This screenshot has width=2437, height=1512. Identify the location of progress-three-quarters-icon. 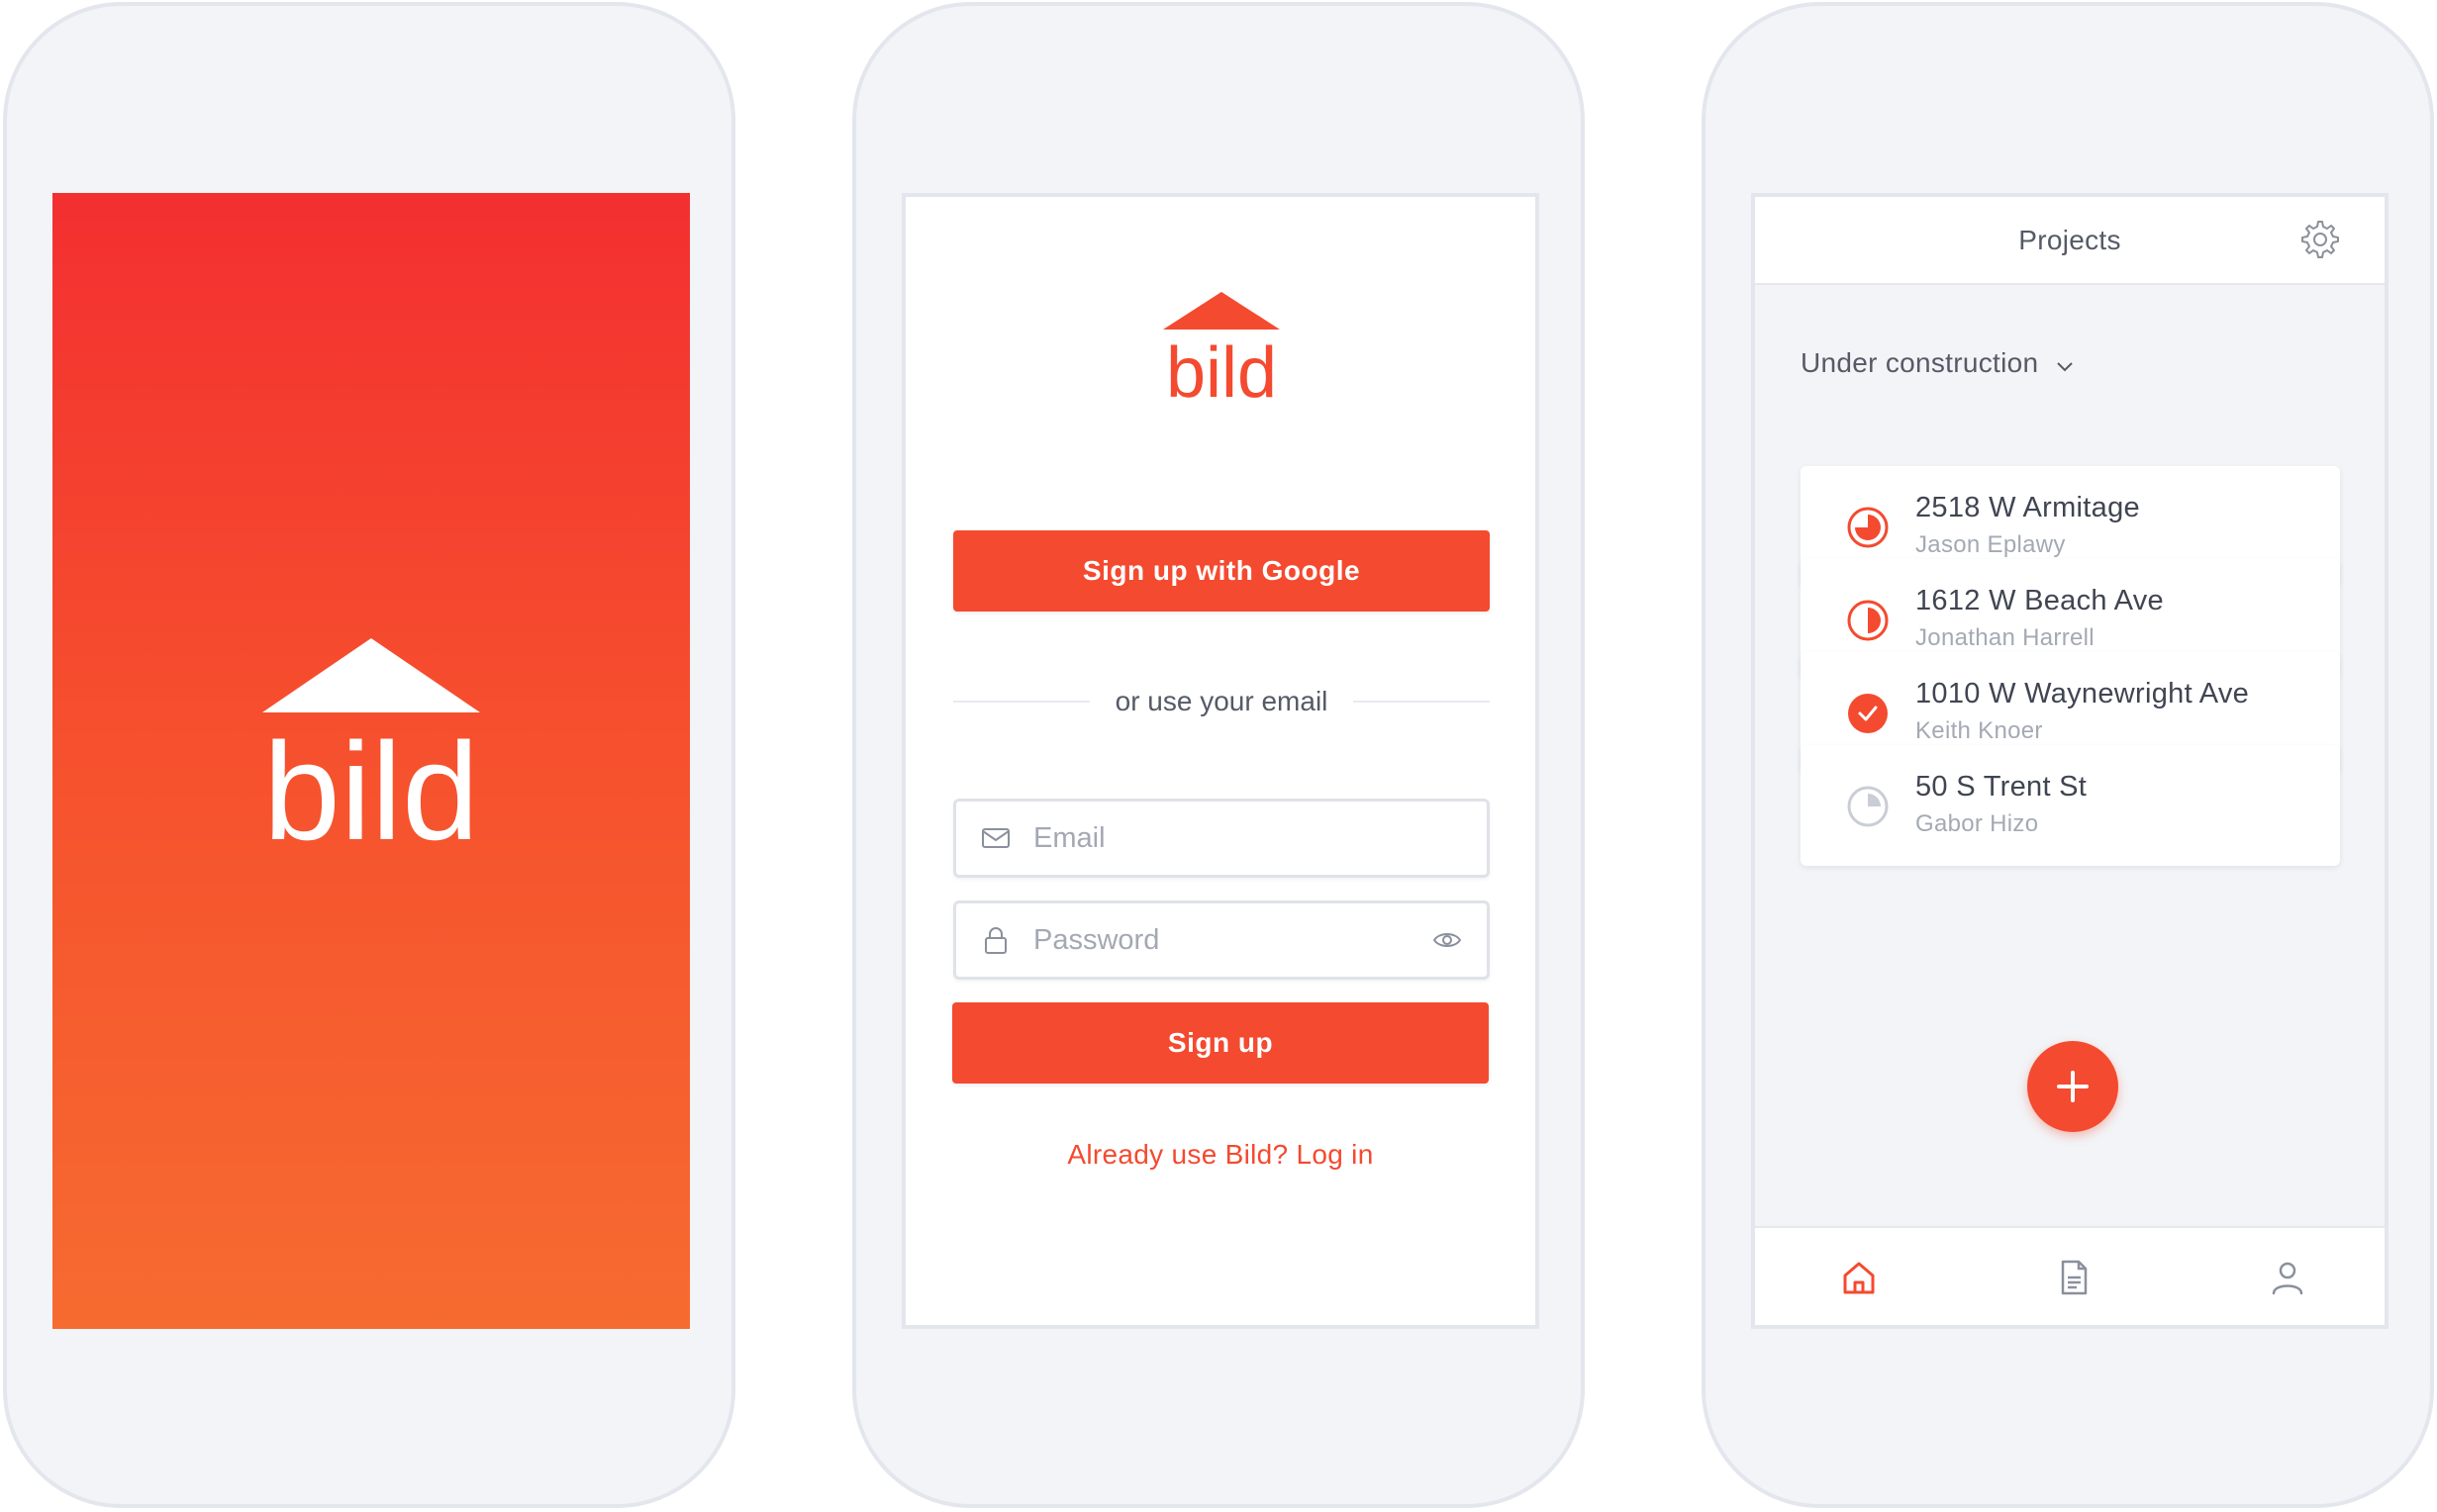
(1868, 527).